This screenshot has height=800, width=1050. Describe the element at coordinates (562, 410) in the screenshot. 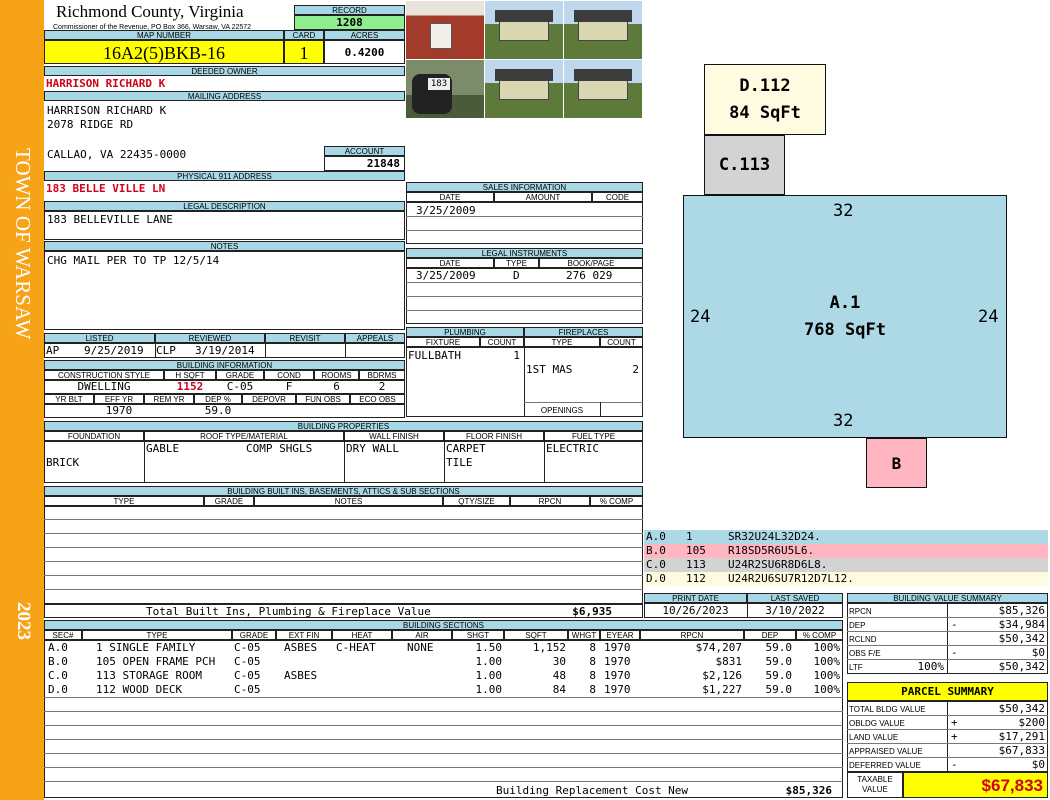

I see `openings-label: OPENINGS` at that location.